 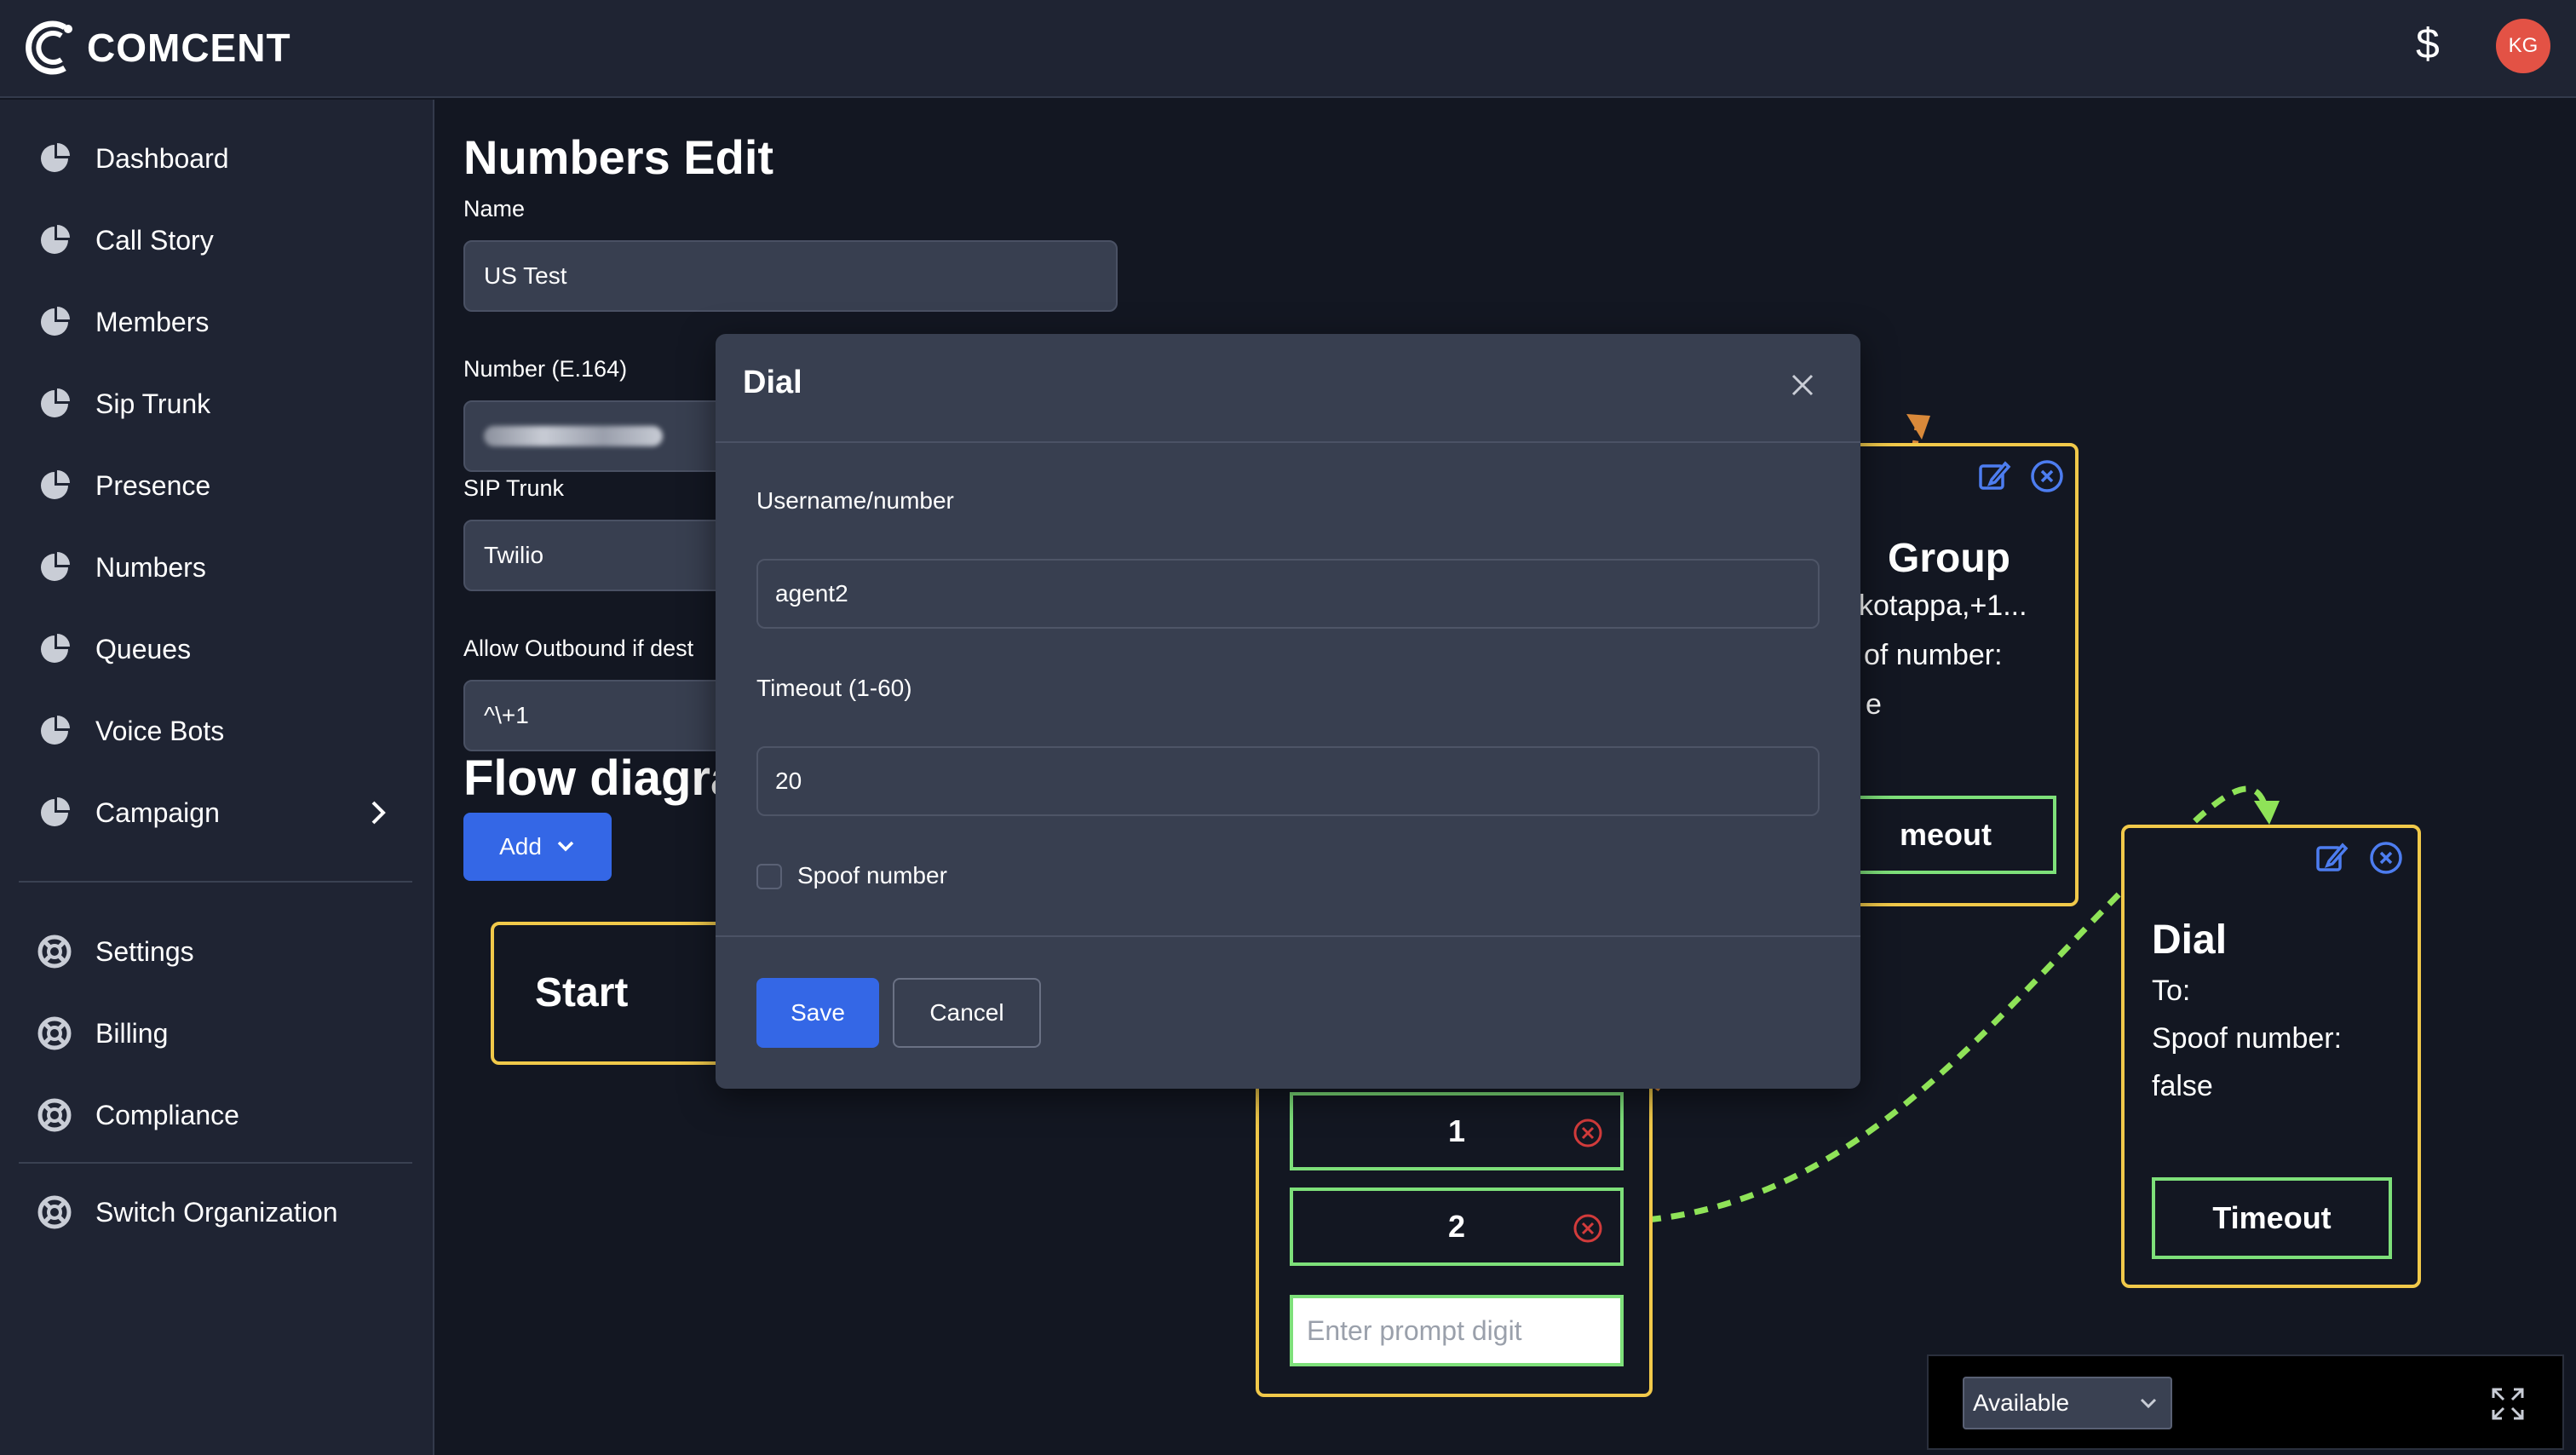 What do you see at coordinates (215, 1033) in the screenshot?
I see `sidebar-item-billing: Billing` at bounding box center [215, 1033].